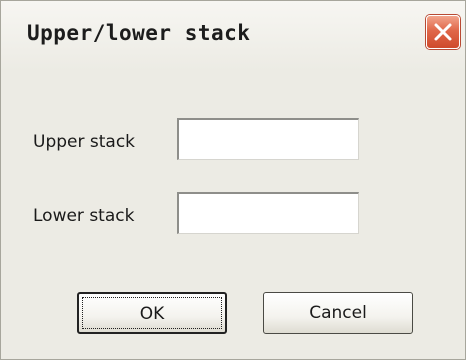 This screenshot has height=362, width=468. I want to click on lower-stack-input, so click(268, 213).